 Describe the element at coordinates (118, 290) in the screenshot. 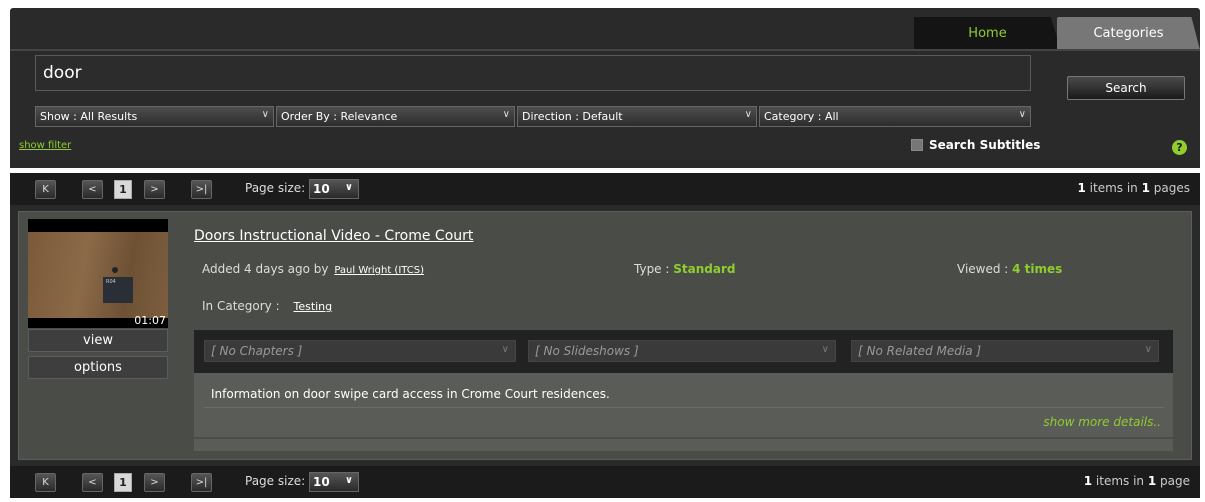

I see `door-card-reader: R04` at that location.